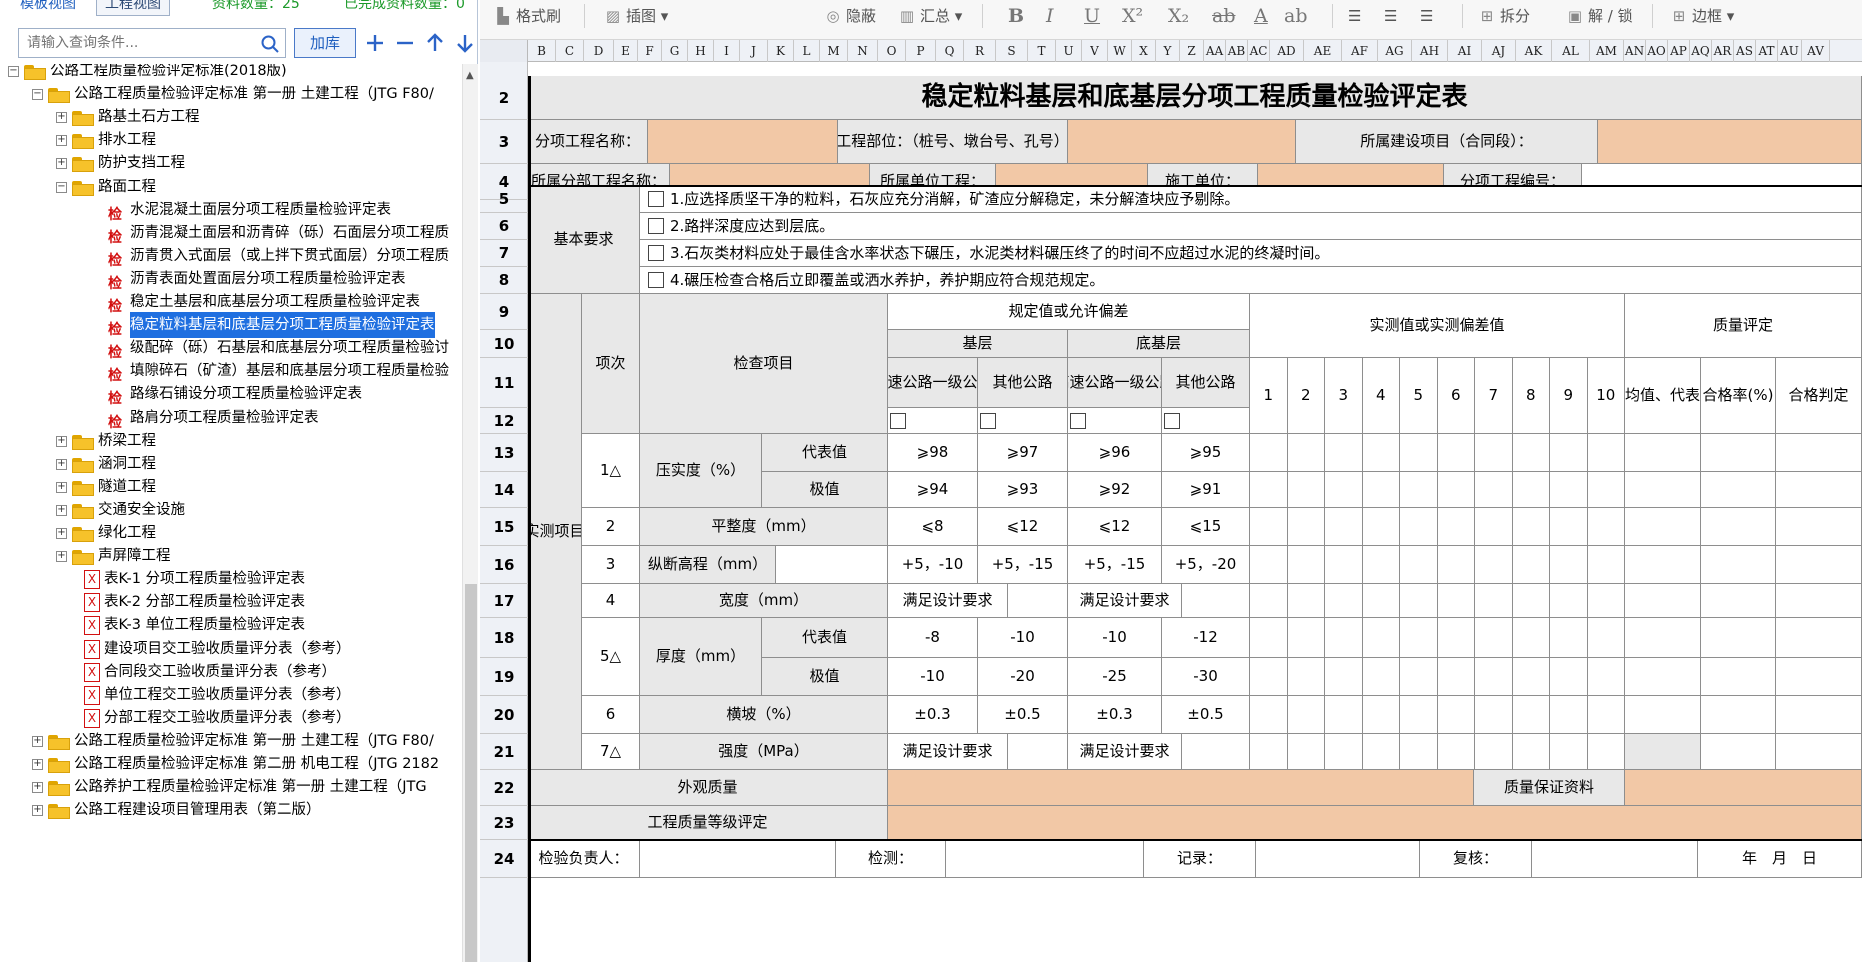 The width and height of the screenshot is (1862, 962). I want to click on row-header-cell: 19, so click(504, 677).